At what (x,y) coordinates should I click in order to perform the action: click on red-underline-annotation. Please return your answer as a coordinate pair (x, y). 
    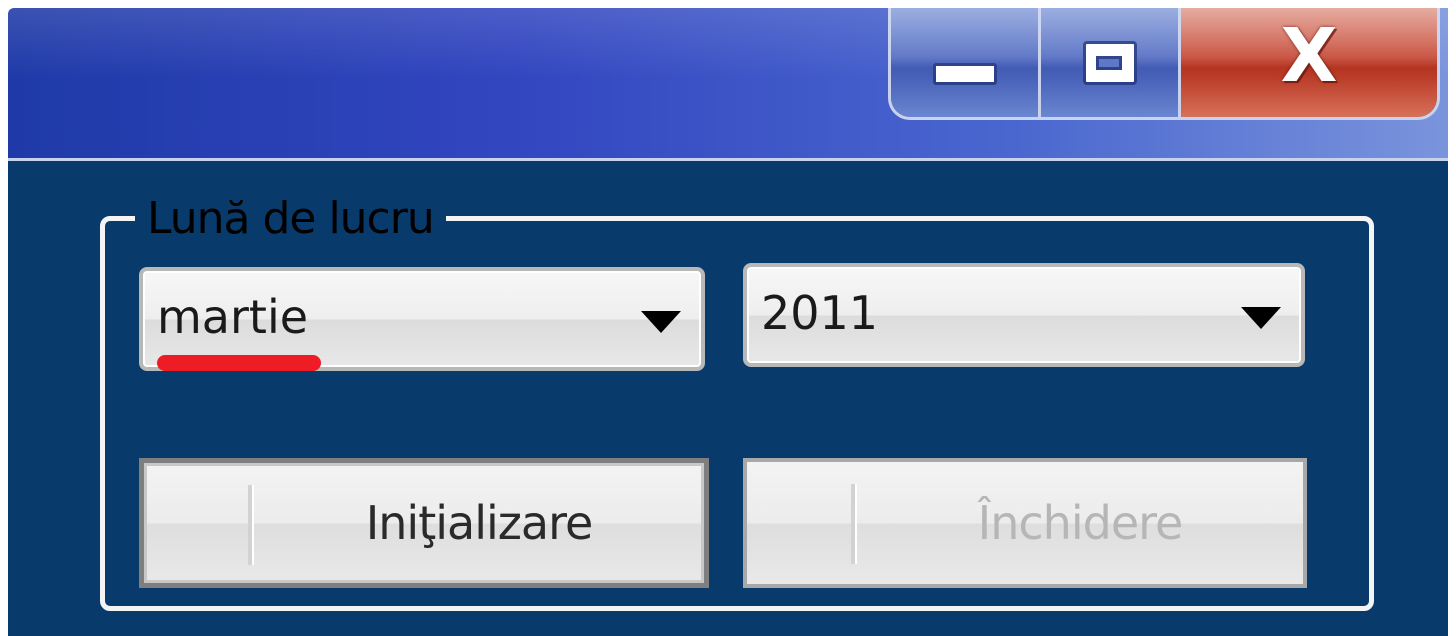
    Looking at the image, I should click on (239, 363).